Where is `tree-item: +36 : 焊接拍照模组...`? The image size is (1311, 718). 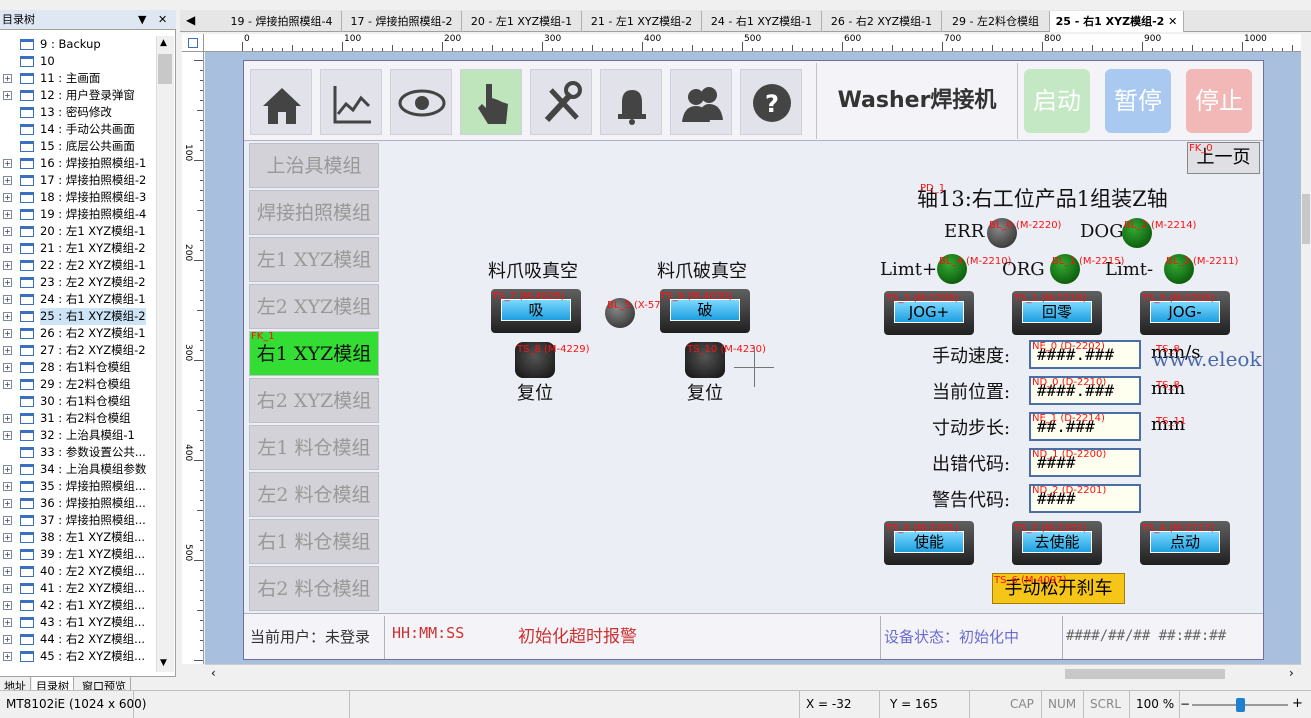
tree-item: +36 : 焊接拍照模组... is located at coordinates (78, 503).